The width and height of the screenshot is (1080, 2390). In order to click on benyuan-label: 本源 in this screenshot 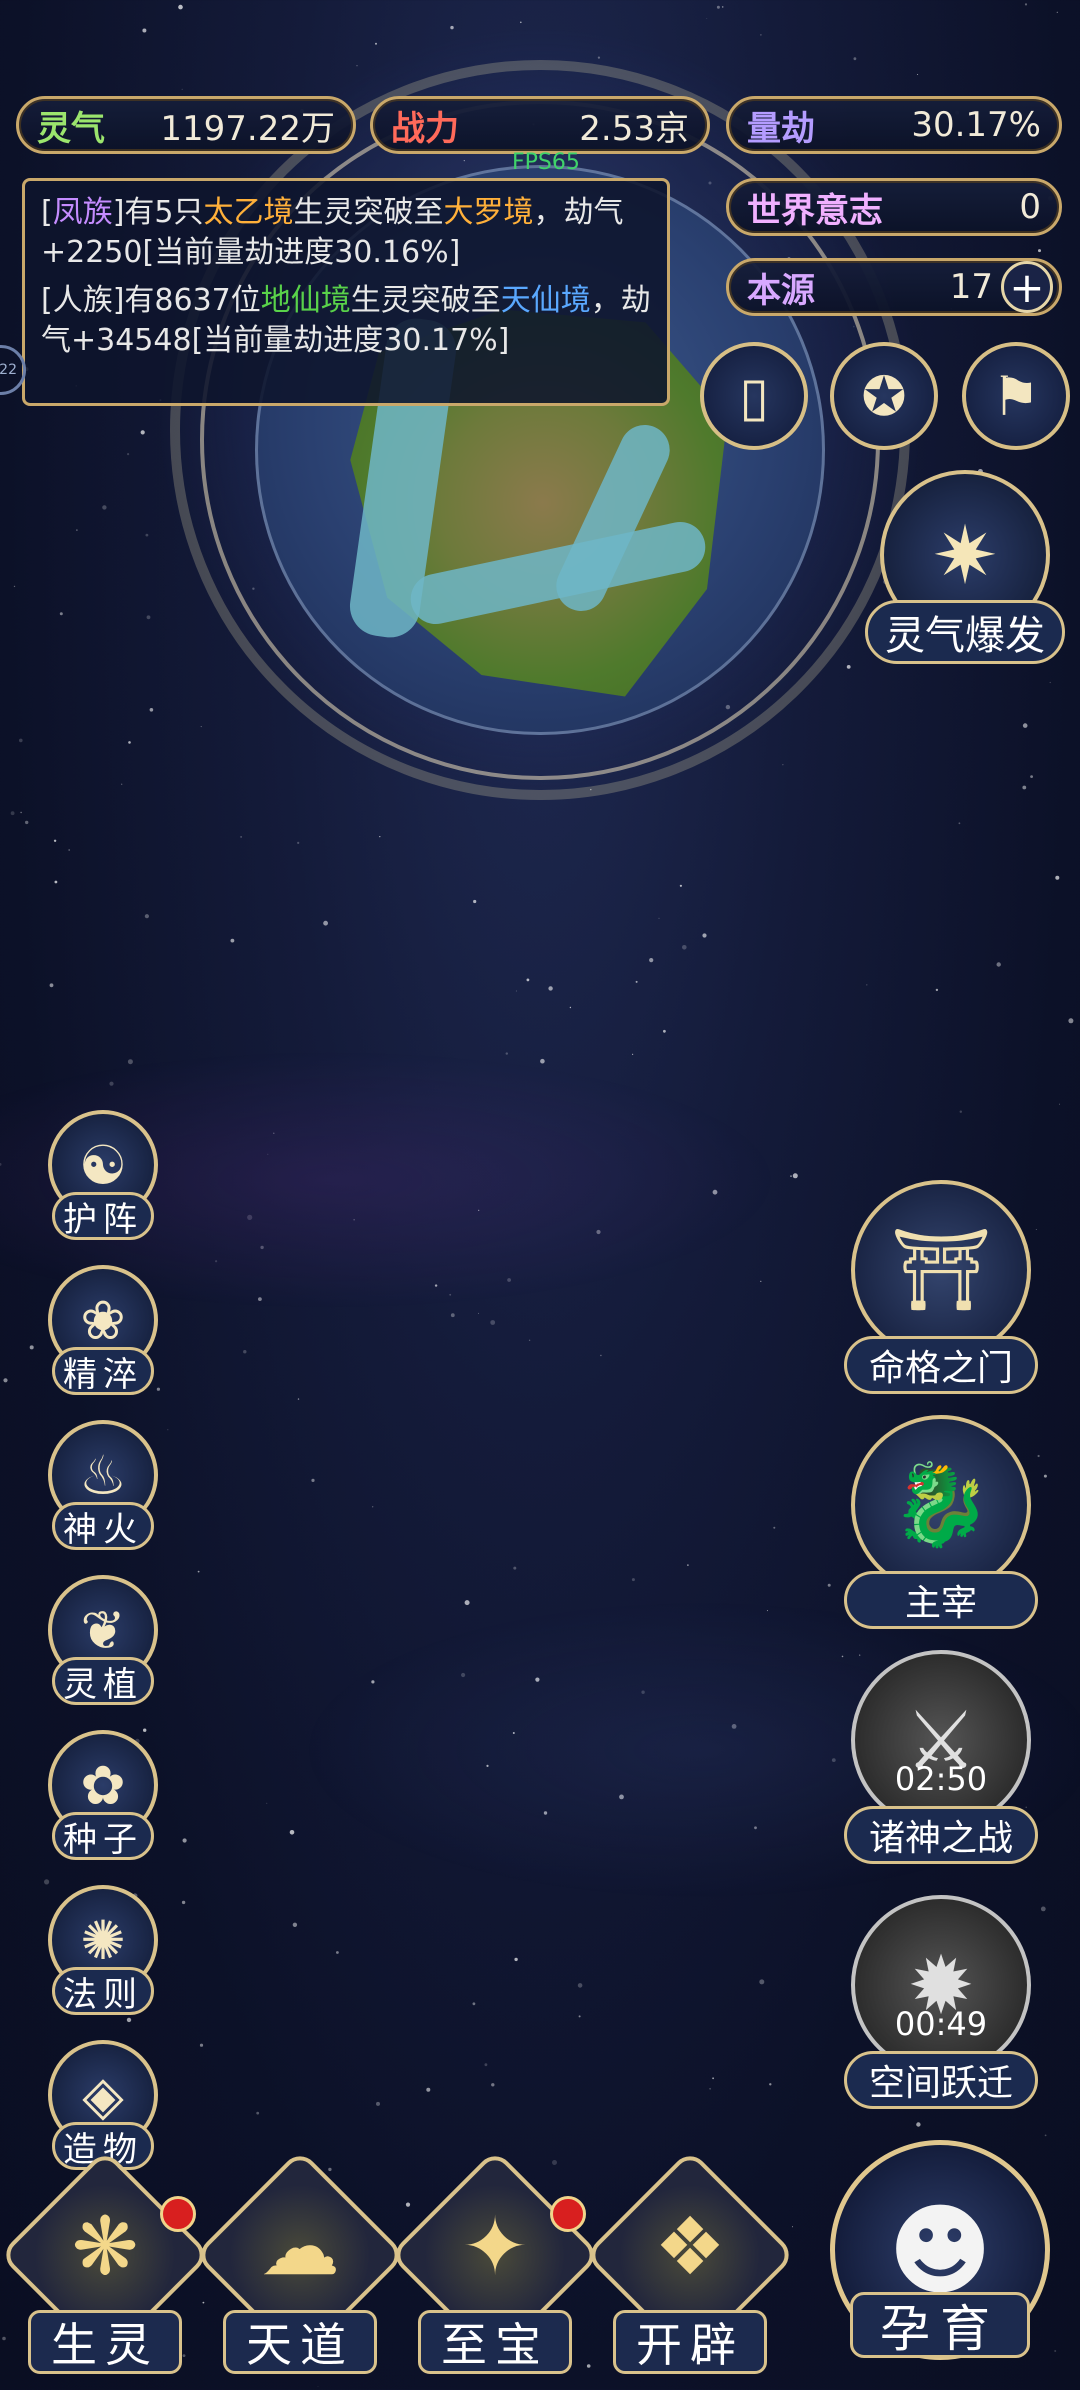, I will do `click(781, 290)`.